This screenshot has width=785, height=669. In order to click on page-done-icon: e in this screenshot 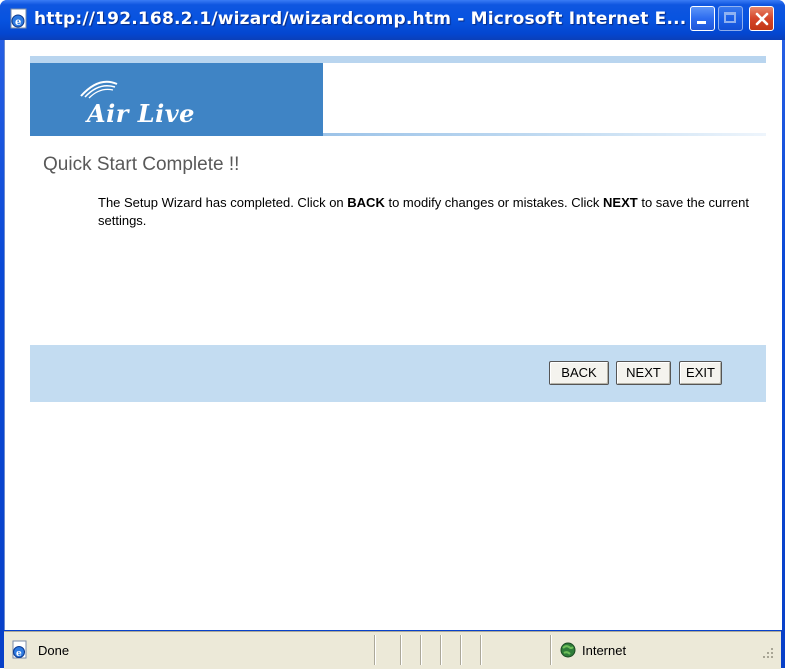, I will do `click(20, 651)`.